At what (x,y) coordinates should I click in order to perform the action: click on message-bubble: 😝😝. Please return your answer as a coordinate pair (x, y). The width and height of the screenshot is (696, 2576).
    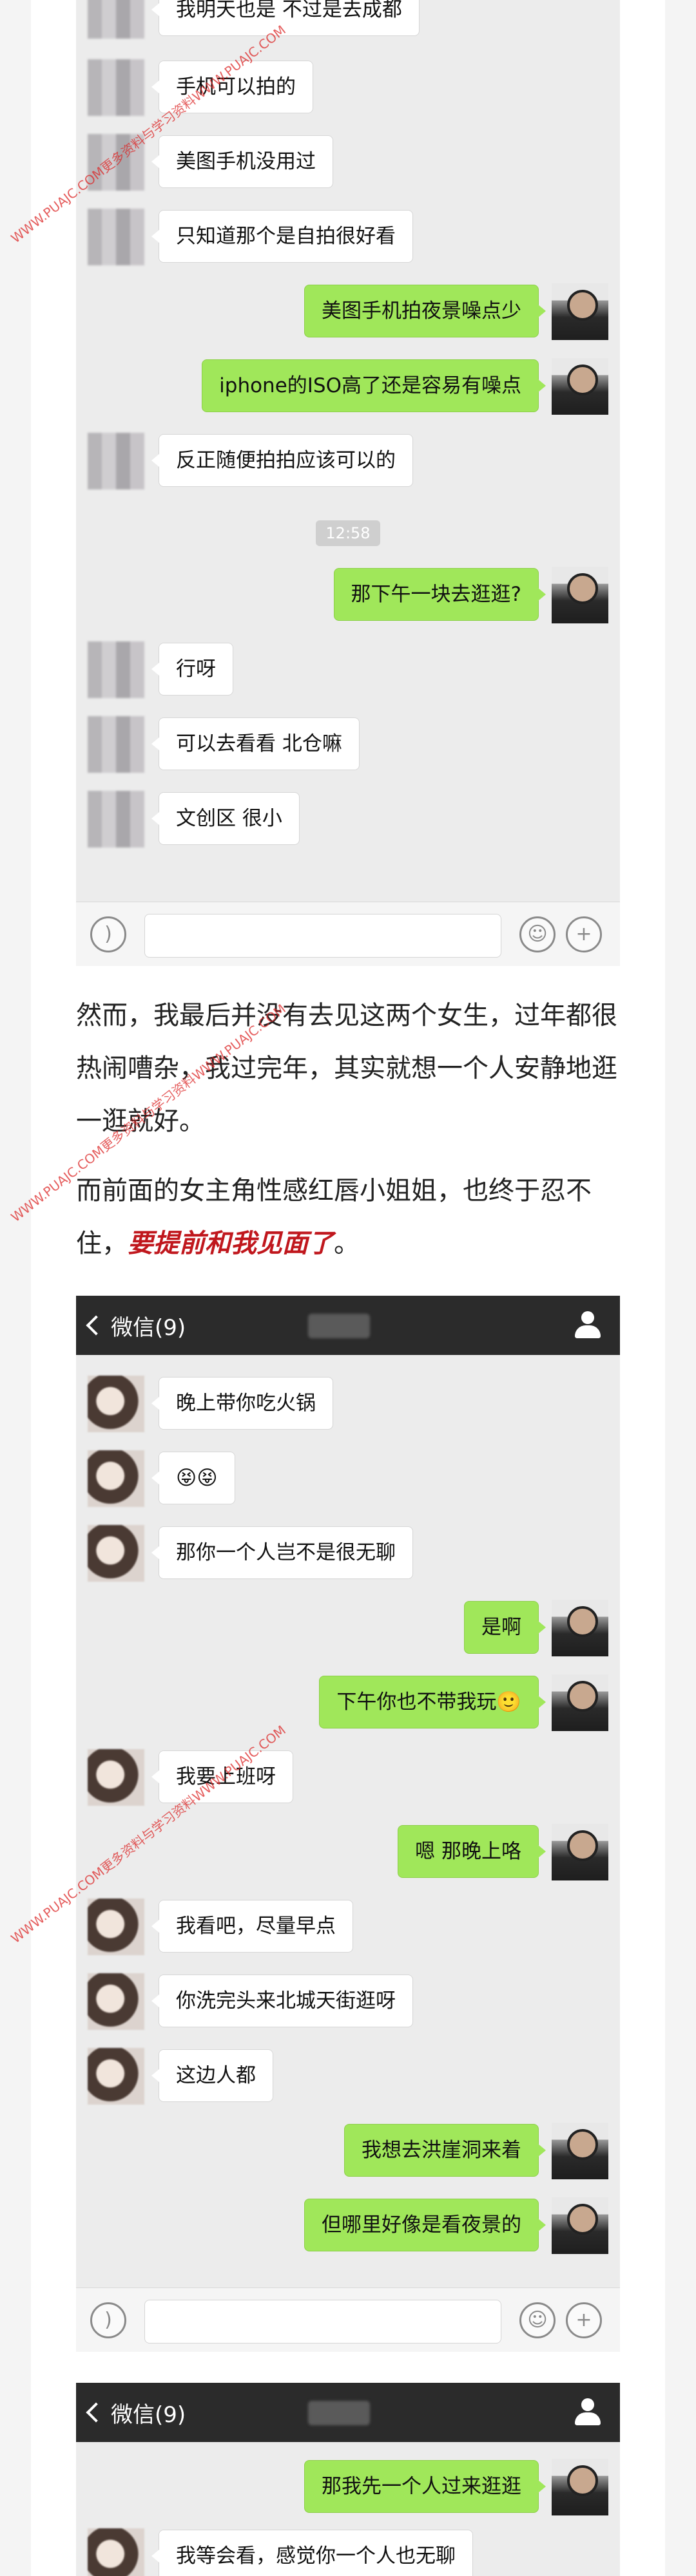
    Looking at the image, I should click on (193, 1478).